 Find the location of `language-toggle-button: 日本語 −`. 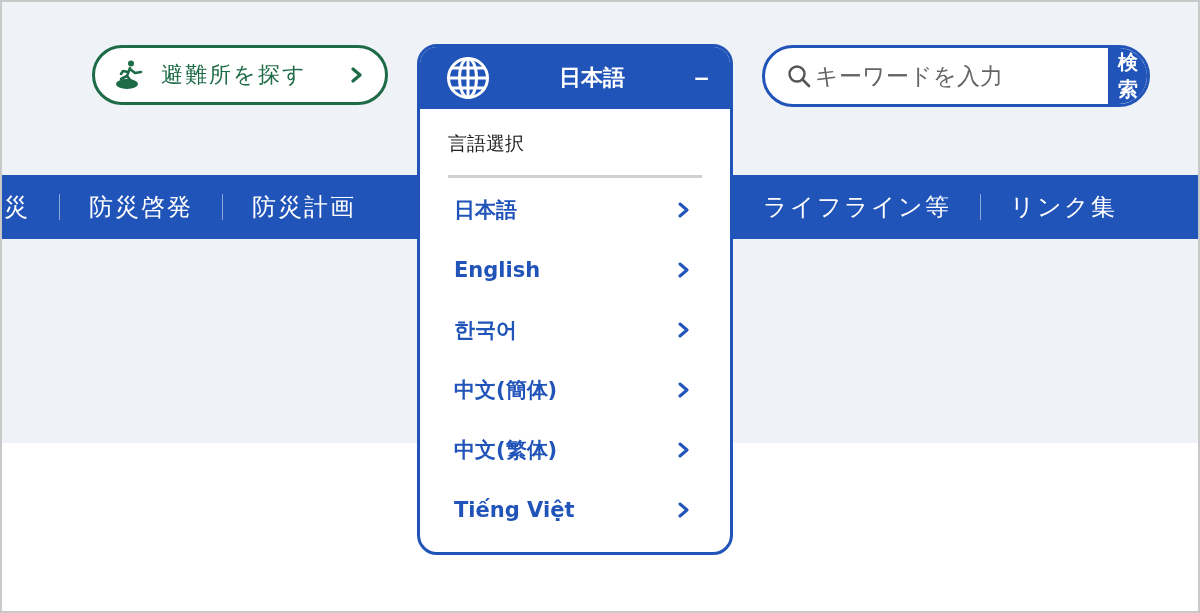

language-toggle-button: 日本語 − is located at coordinates (575, 78).